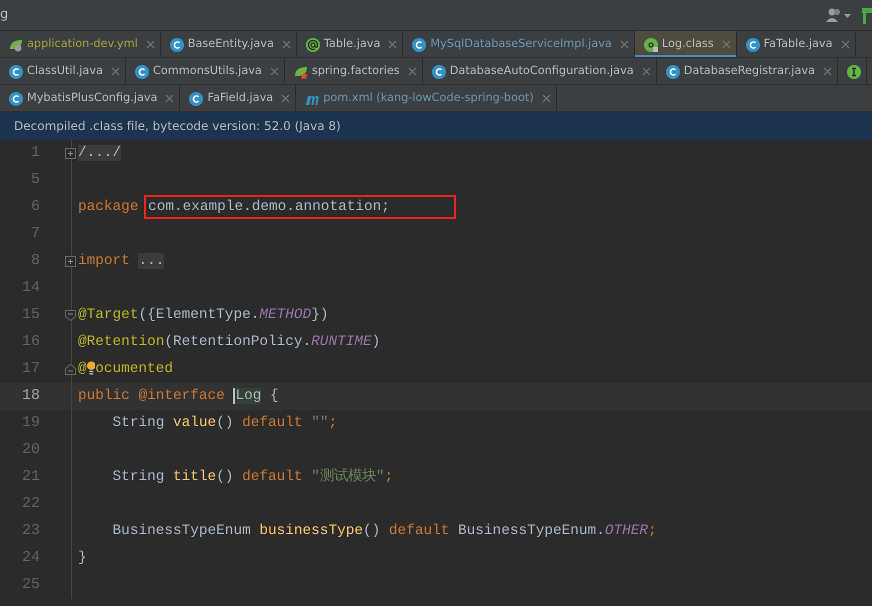 The height and width of the screenshot is (606, 872). Describe the element at coordinates (30, 288) in the screenshot. I see `line-number: 14` at that location.